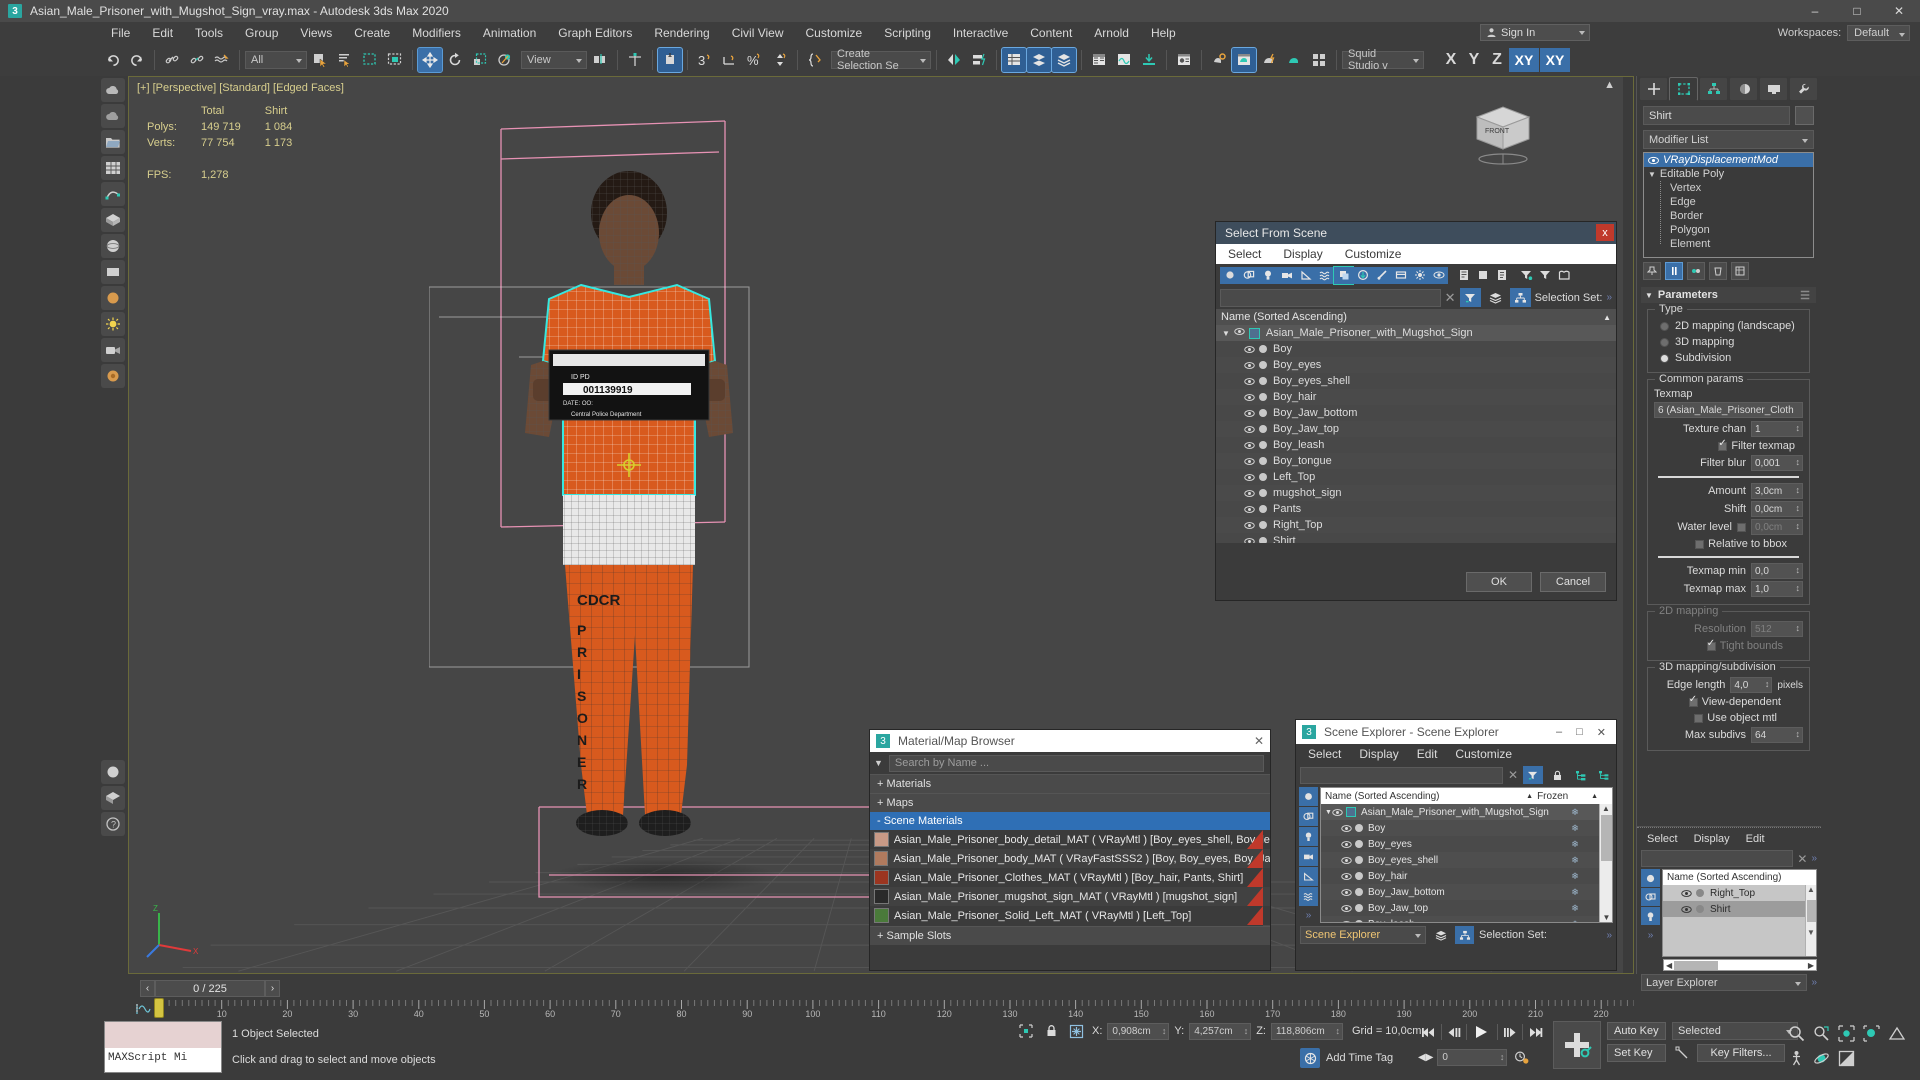 Image resolution: width=1920 pixels, height=1080 pixels. Describe the element at coordinates (1846, 1058) in the screenshot. I see `maximize-viewport-toggle-icon` at that location.